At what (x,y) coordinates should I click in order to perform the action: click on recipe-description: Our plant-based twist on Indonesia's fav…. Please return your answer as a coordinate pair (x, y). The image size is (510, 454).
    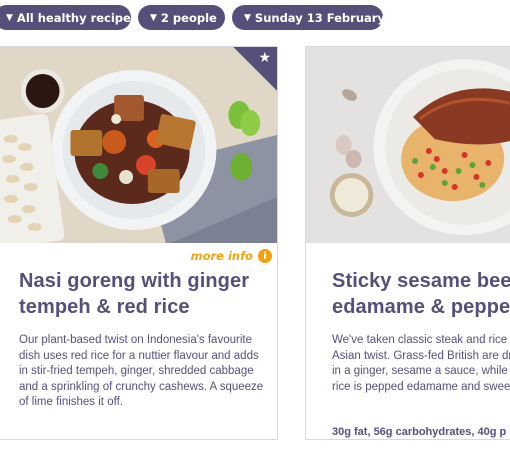
    Looking at the image, I should click on (141, 371).